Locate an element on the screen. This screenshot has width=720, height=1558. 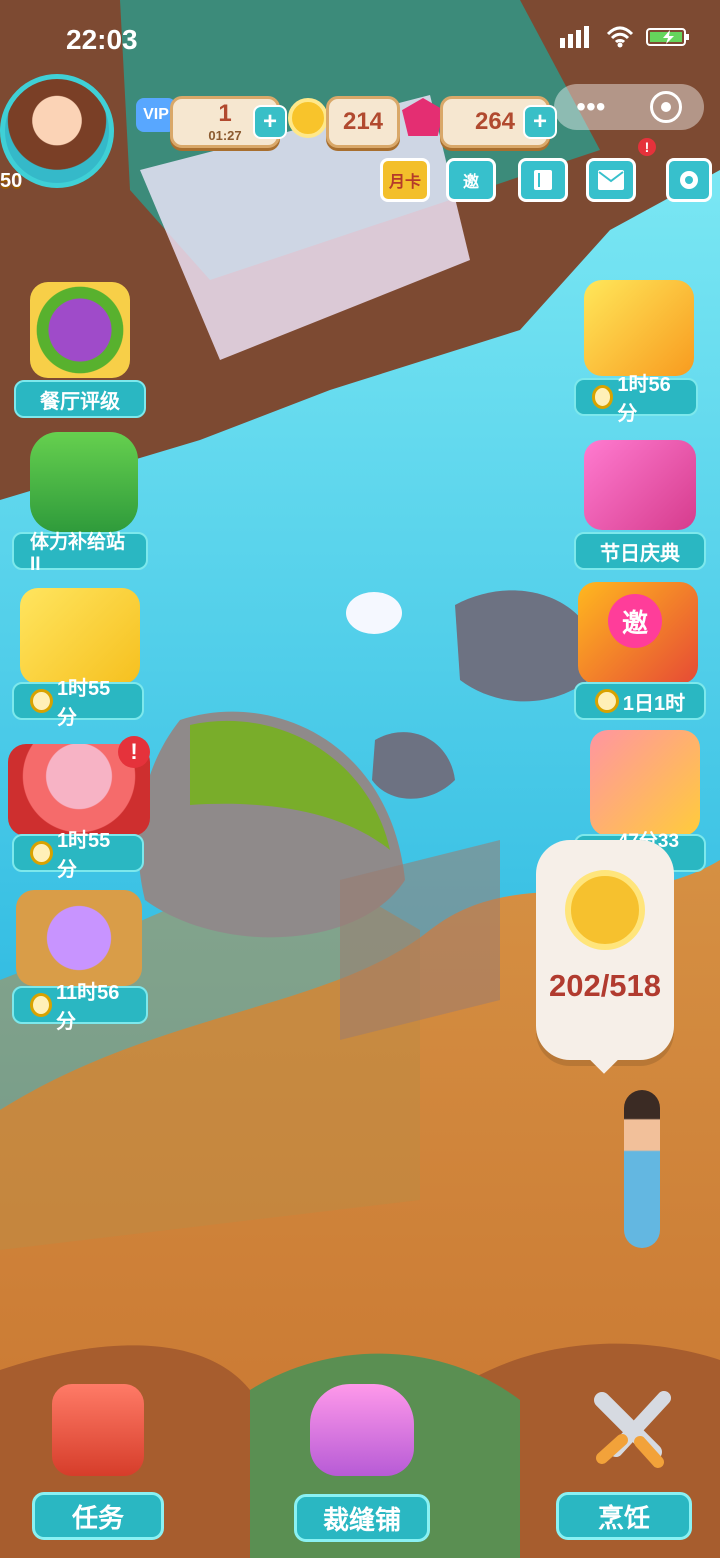
invite-gift-timer: 1日1时 is located at coordinates (640, 701).